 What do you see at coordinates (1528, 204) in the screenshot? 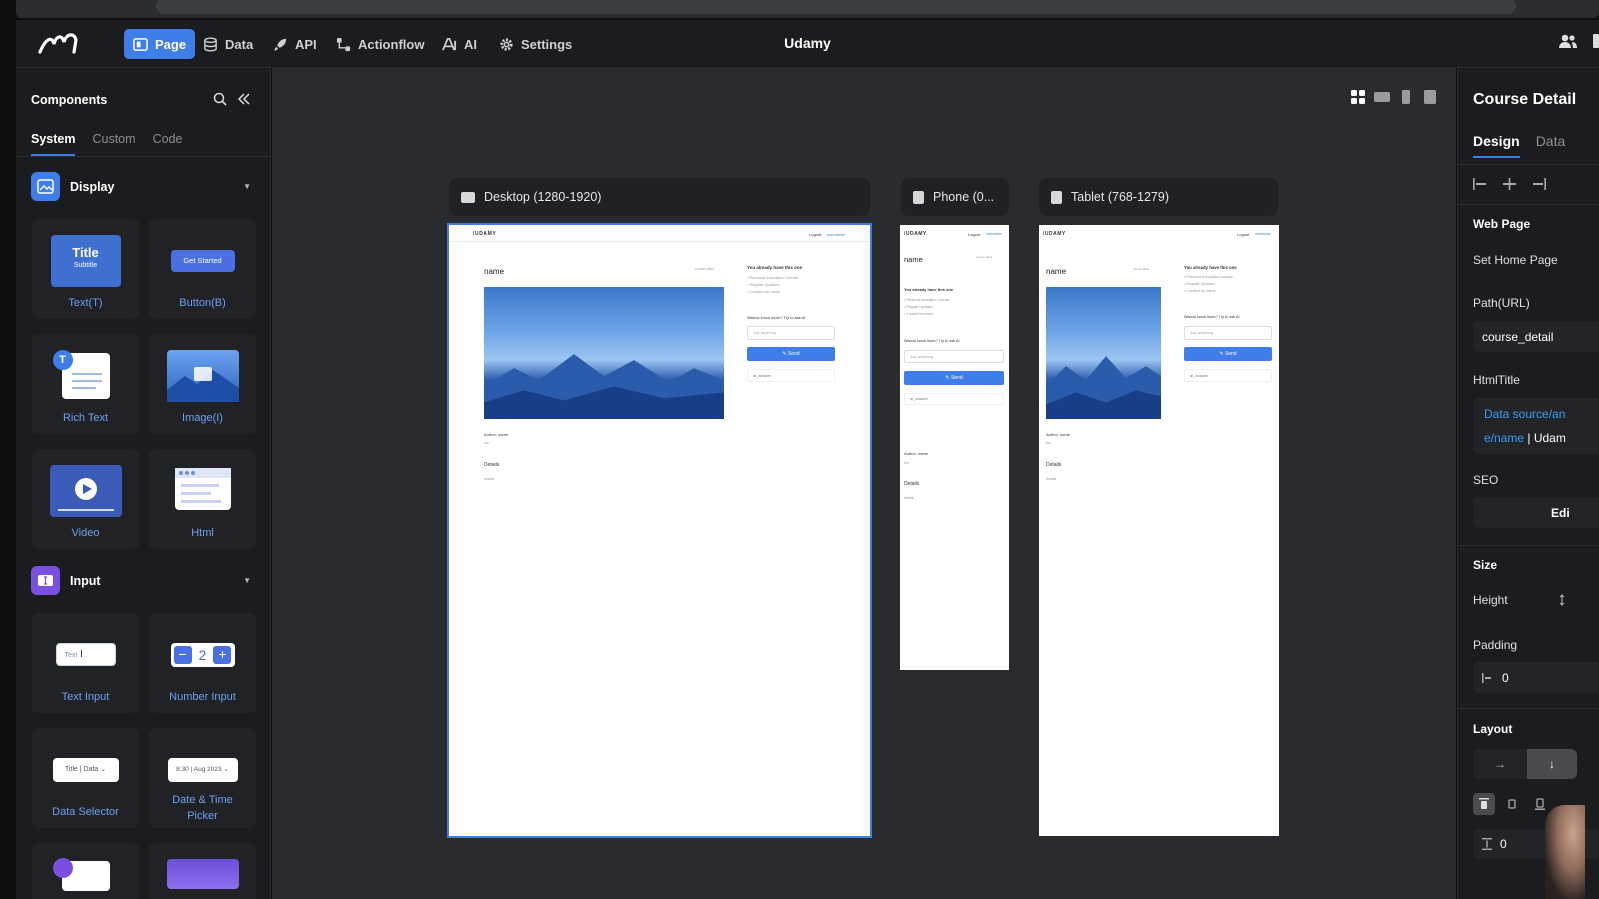
I see `align-divider` at bounding box center [1528, 204].